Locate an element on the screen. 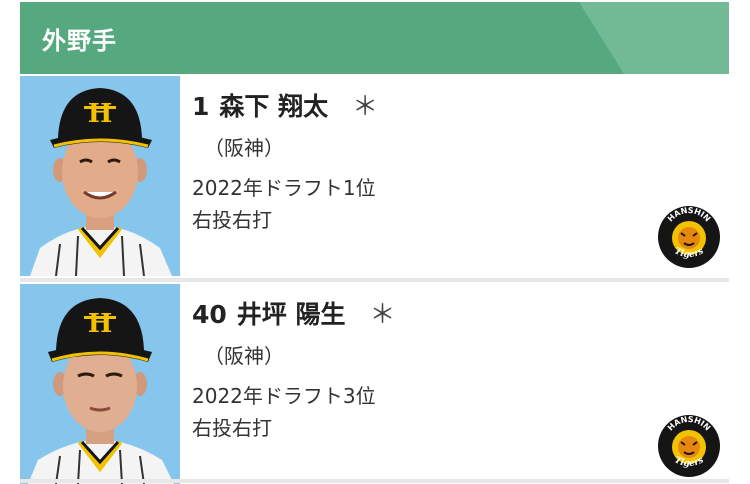  section-header: 外野手 is located at coordinates (374, 38).